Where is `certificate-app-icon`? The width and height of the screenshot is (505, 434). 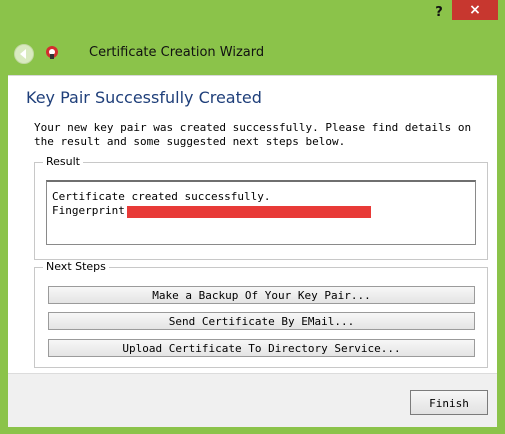 certificate-app-icon is located at coordinates (52, 53).